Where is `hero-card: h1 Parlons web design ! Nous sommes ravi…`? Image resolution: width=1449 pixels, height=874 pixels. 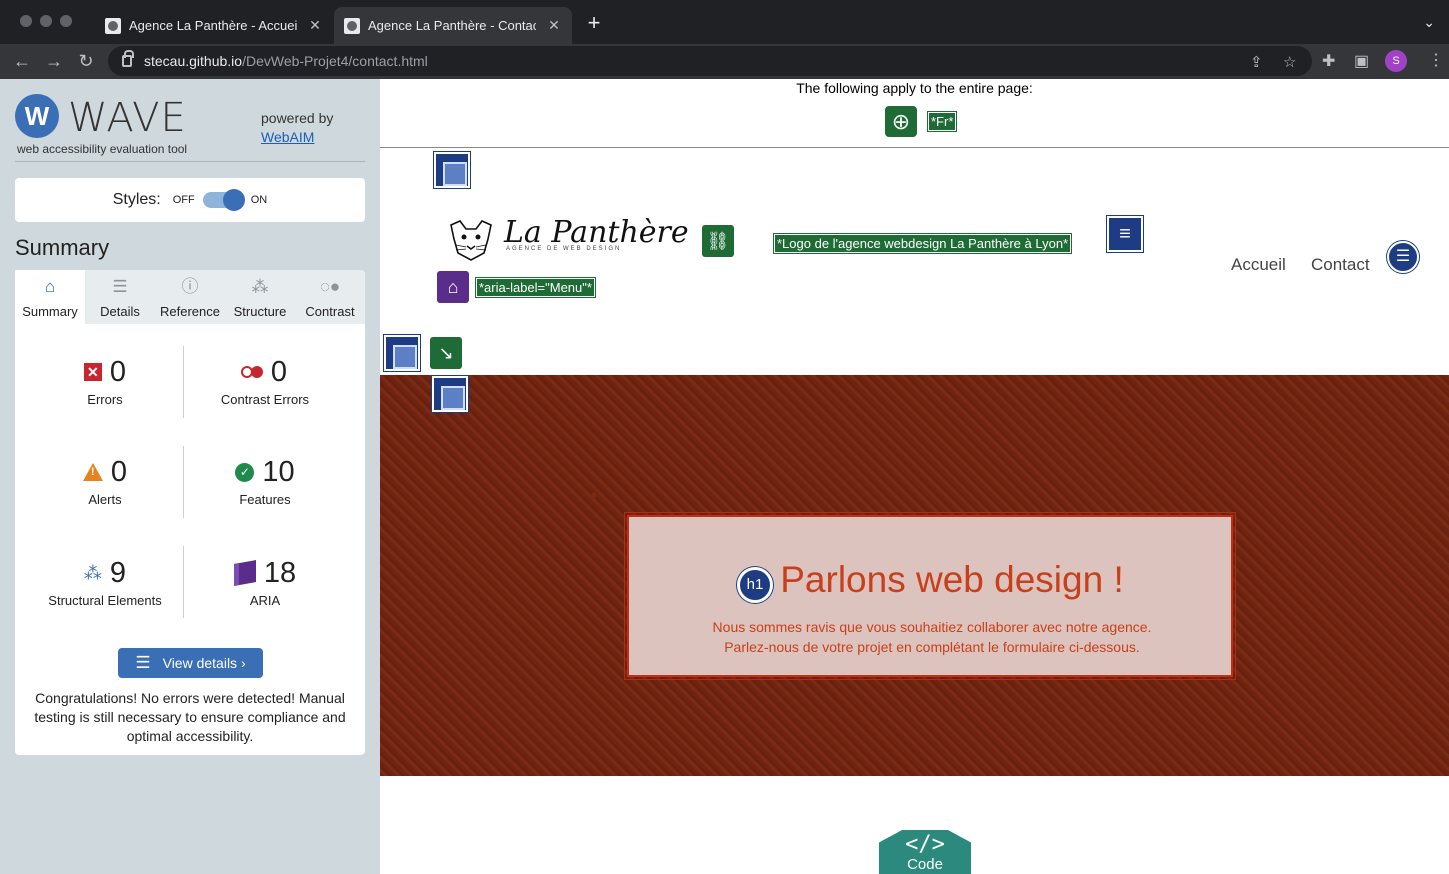 hero-card: h1 Parlons web design ! Nous sommes ravi… is located at coordinates (930, 596).